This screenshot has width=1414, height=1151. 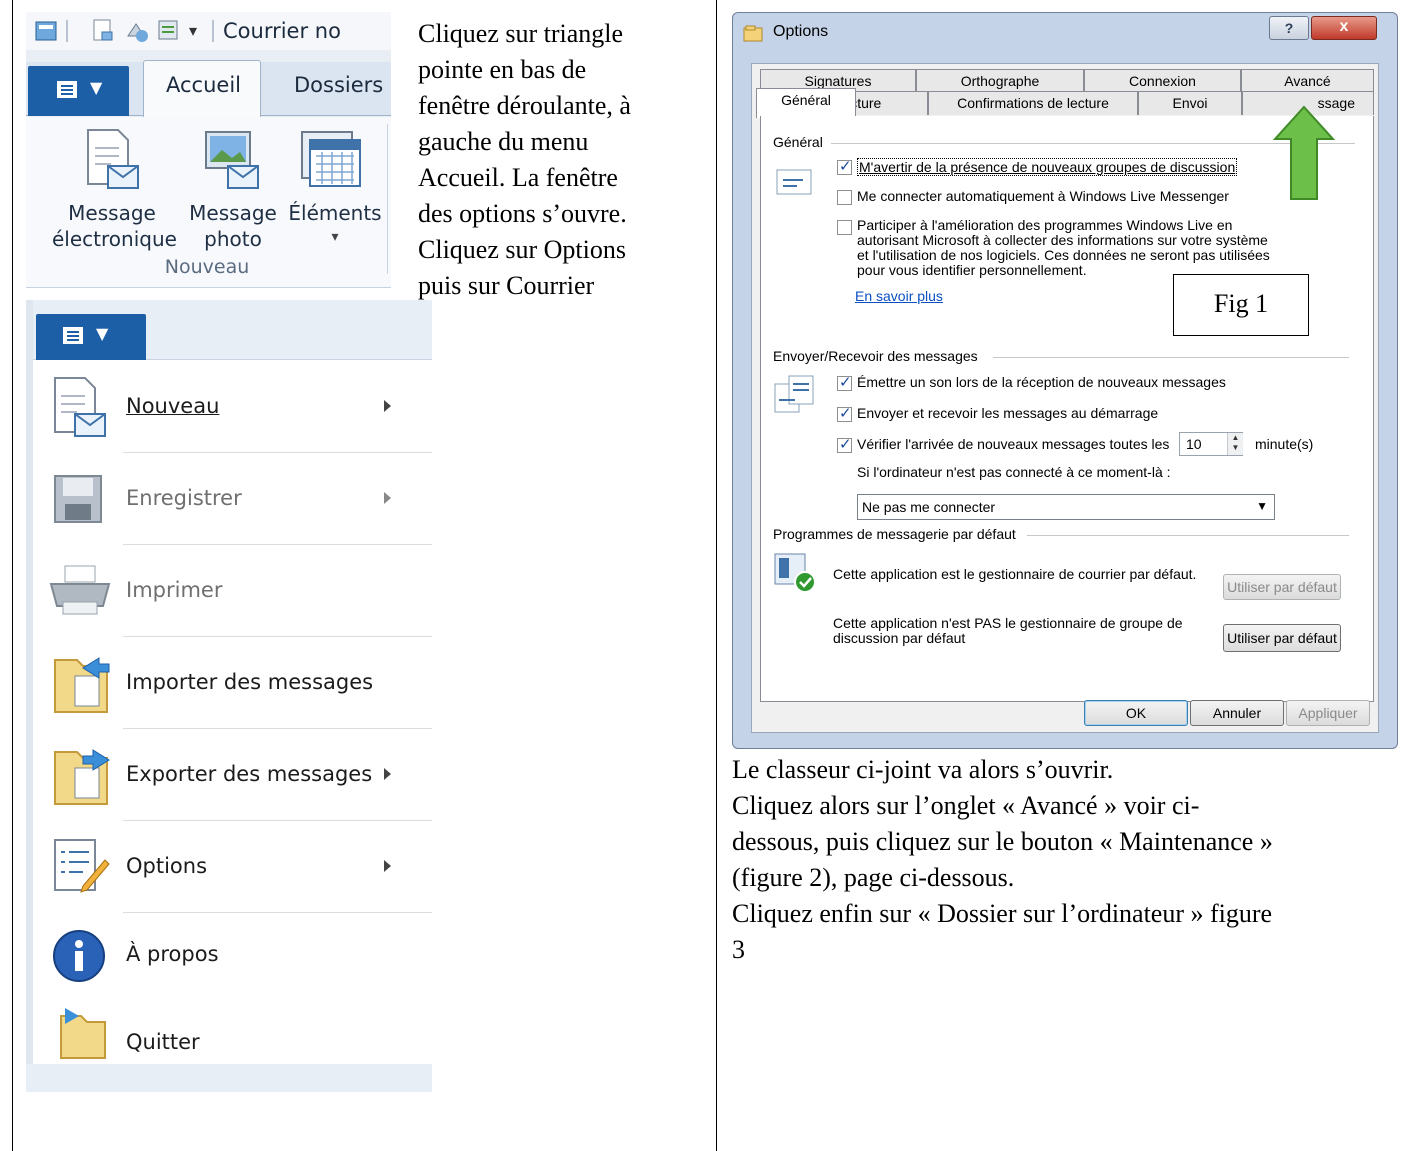 What do you see at coordinates (80, 590) in the screenshot?
I see `printer-icon` at bounding box center [80, 590].